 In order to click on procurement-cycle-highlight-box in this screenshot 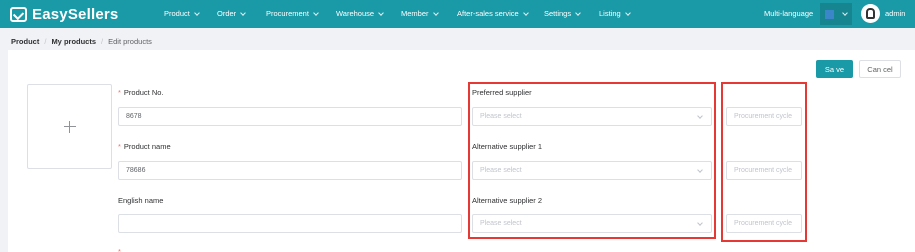, I will do `click(764, 162)`.